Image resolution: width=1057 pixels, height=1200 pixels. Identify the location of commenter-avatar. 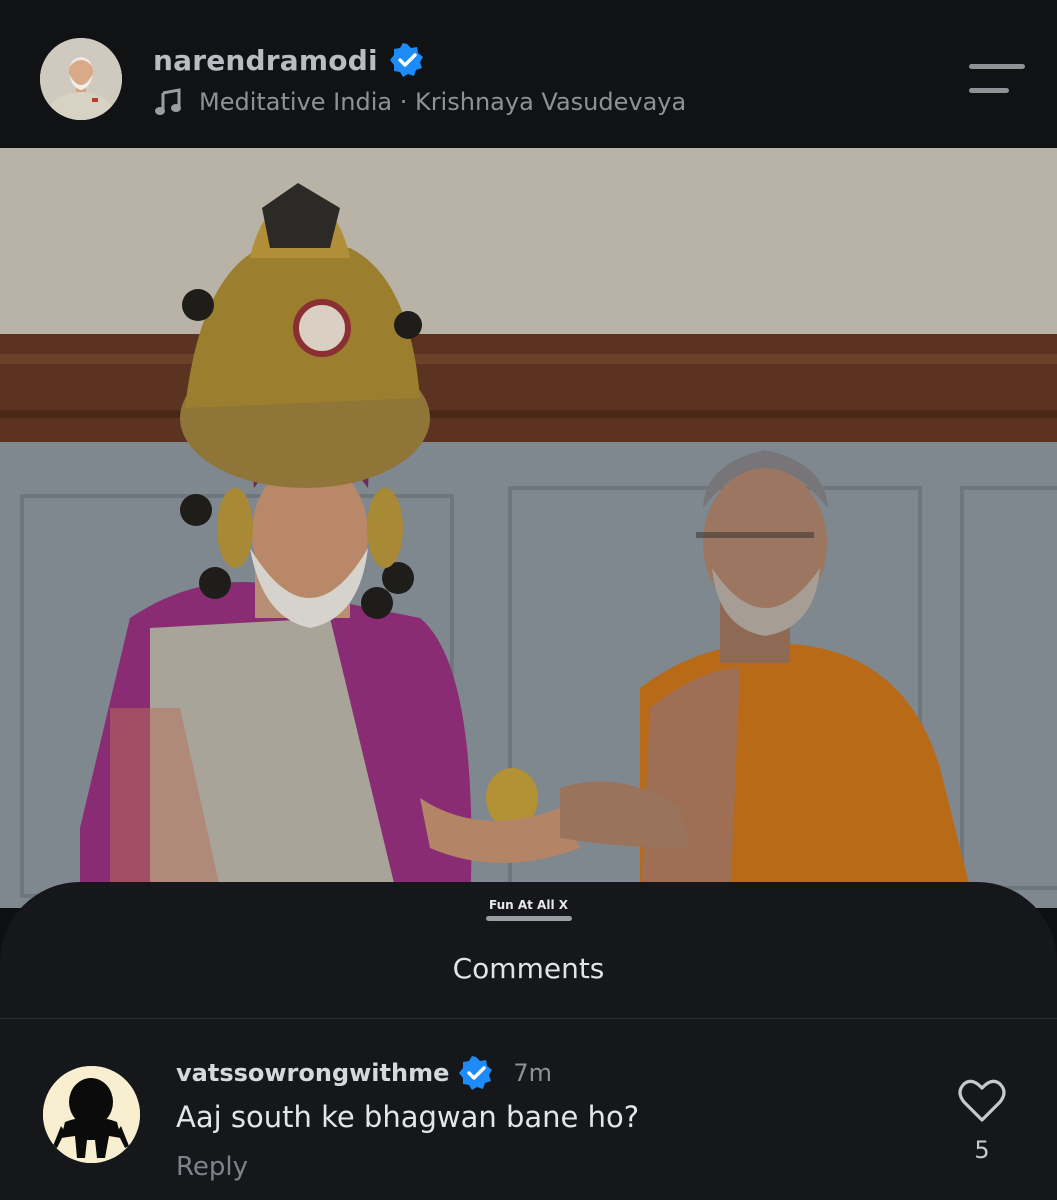
(91, 1114).